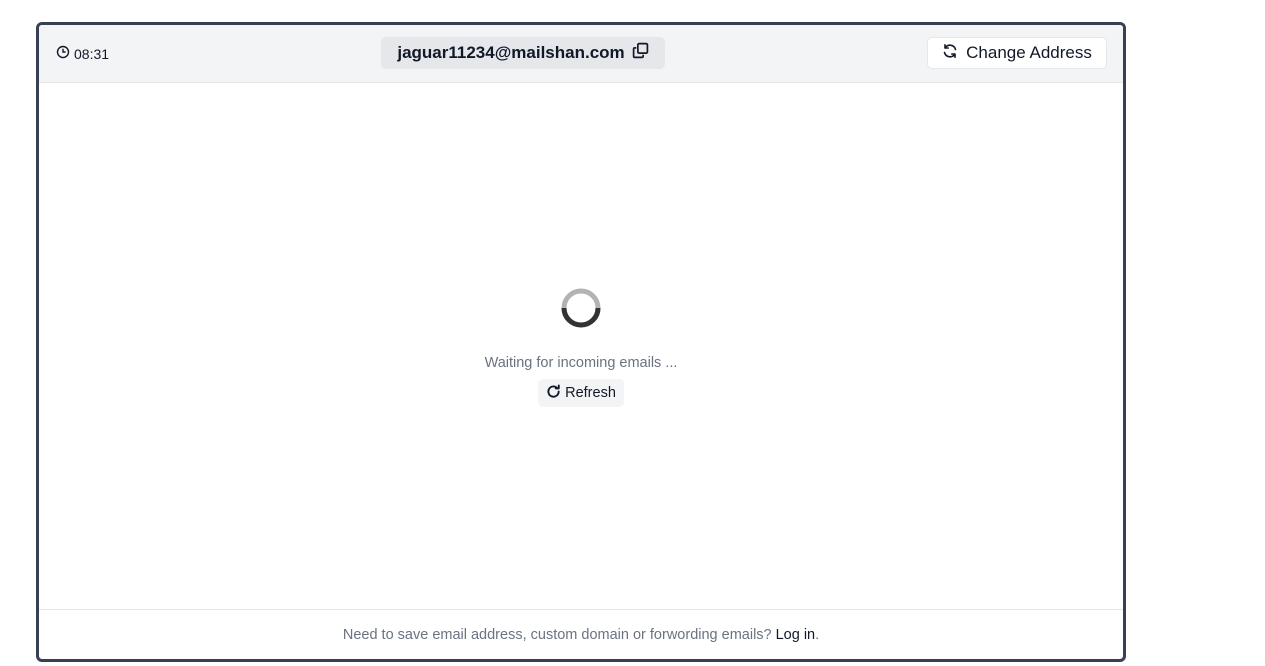 The width and height of the screenshot is (1265, 666). I want to click on change-address-label: Change Address, so click(1029, 52).